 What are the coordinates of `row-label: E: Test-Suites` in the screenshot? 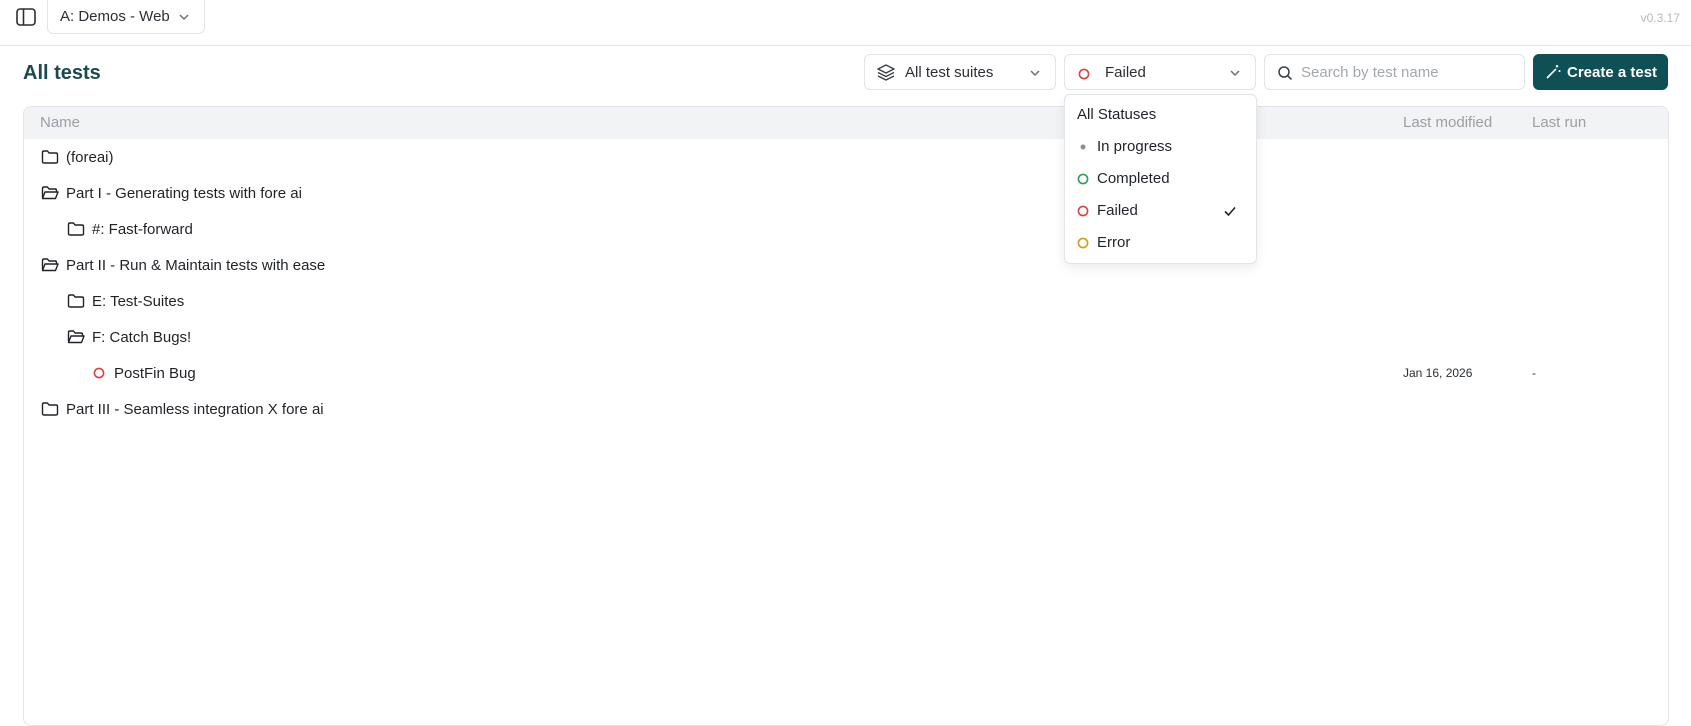 It's located at (138, 301).